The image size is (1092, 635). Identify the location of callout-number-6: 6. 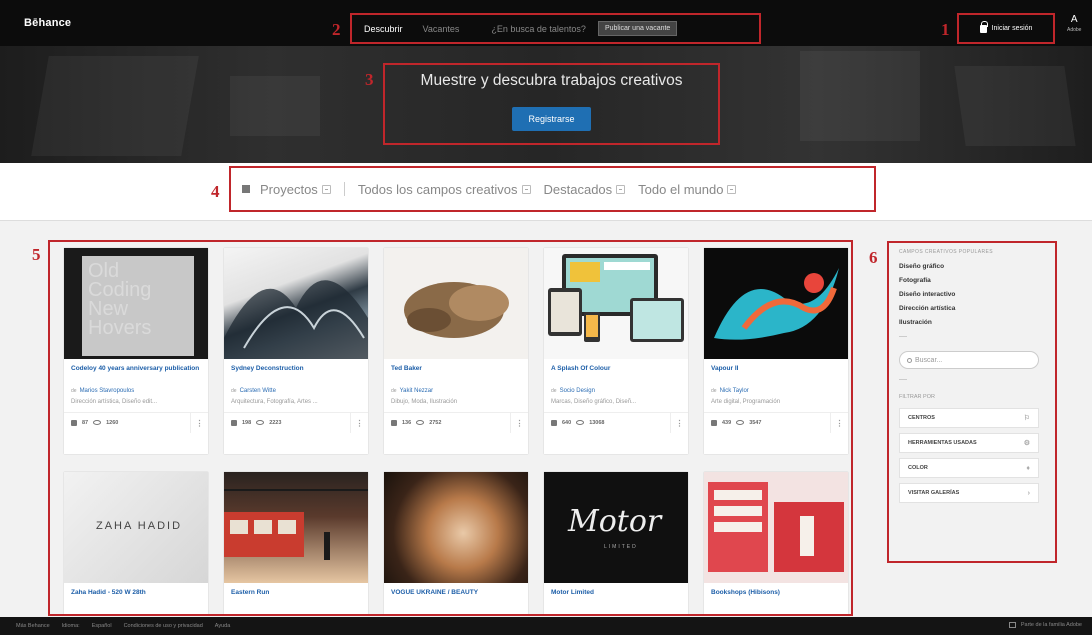
(873, 257).